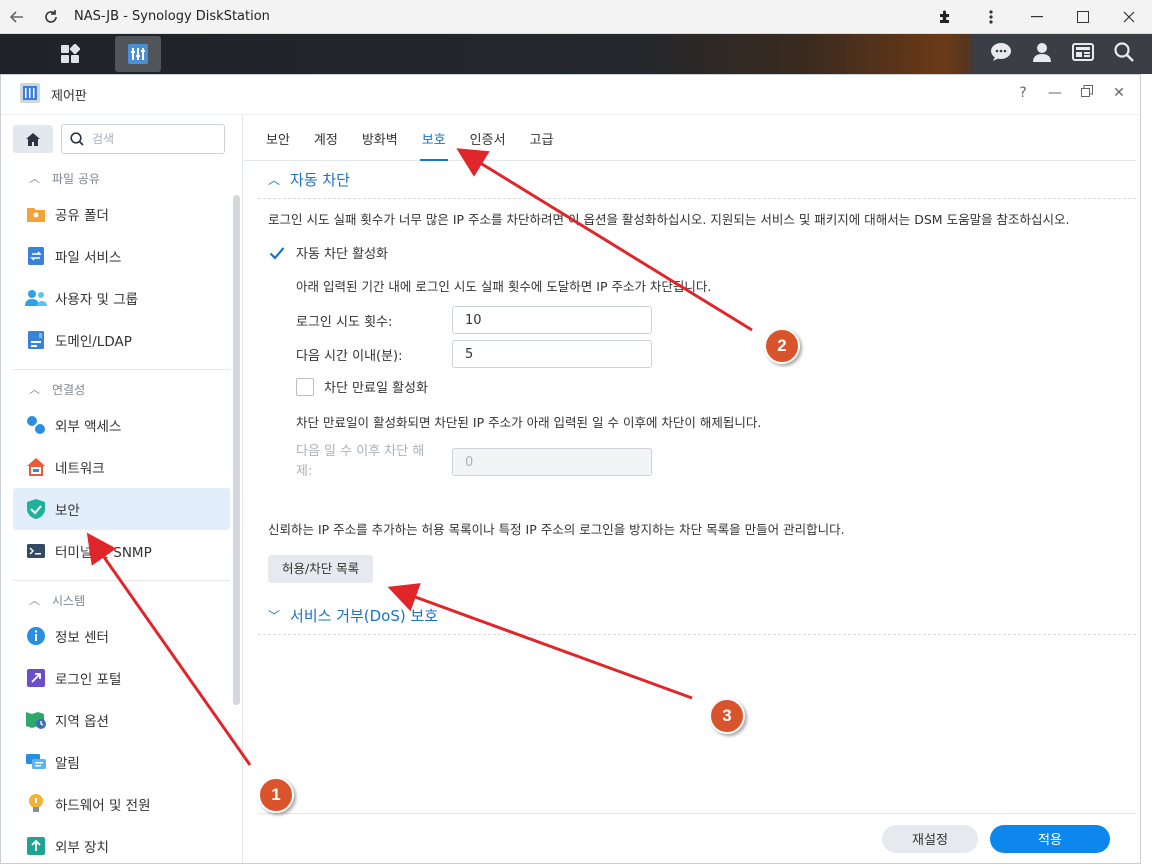  I want to click on enable-expiry-checkbox, so click(305, 386).